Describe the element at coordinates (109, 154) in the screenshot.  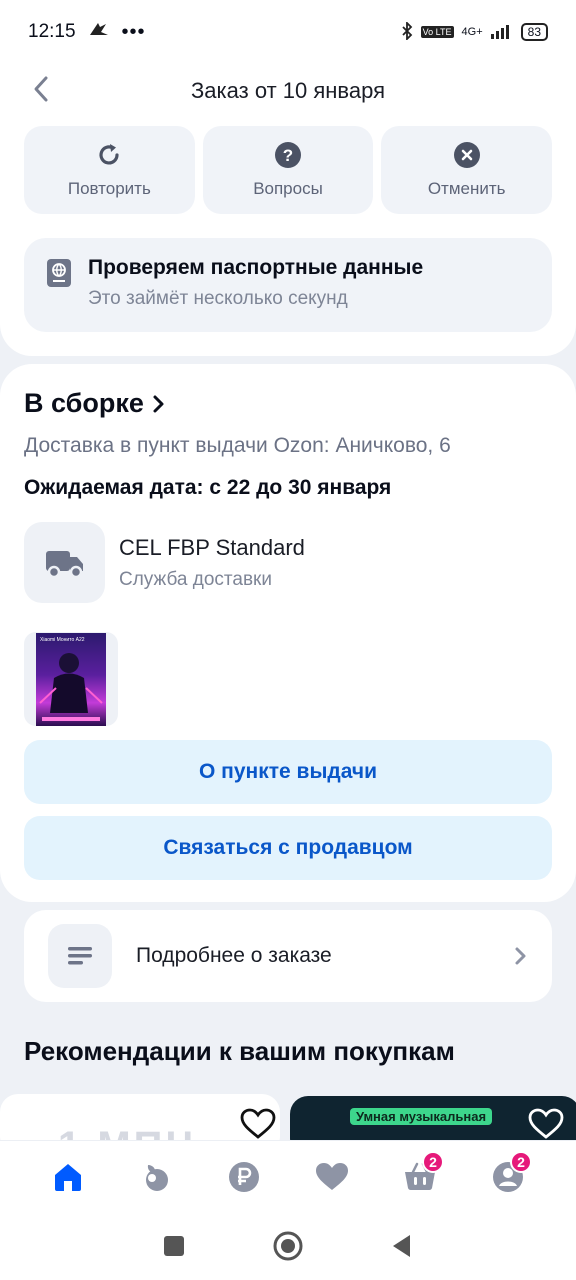
I see `repeat-icon` at that location.